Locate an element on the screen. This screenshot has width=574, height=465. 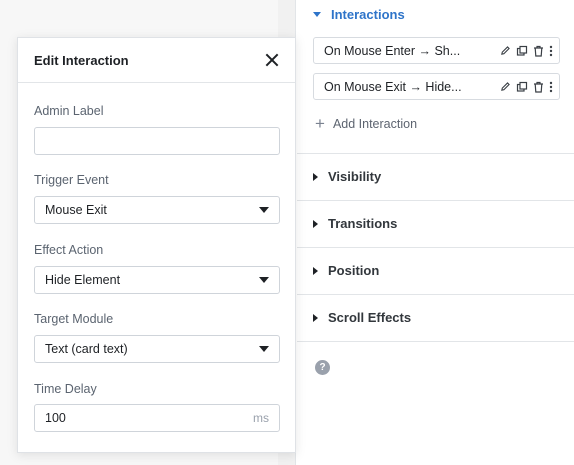
section-label: Visibility is located at coordinates (355, 176).